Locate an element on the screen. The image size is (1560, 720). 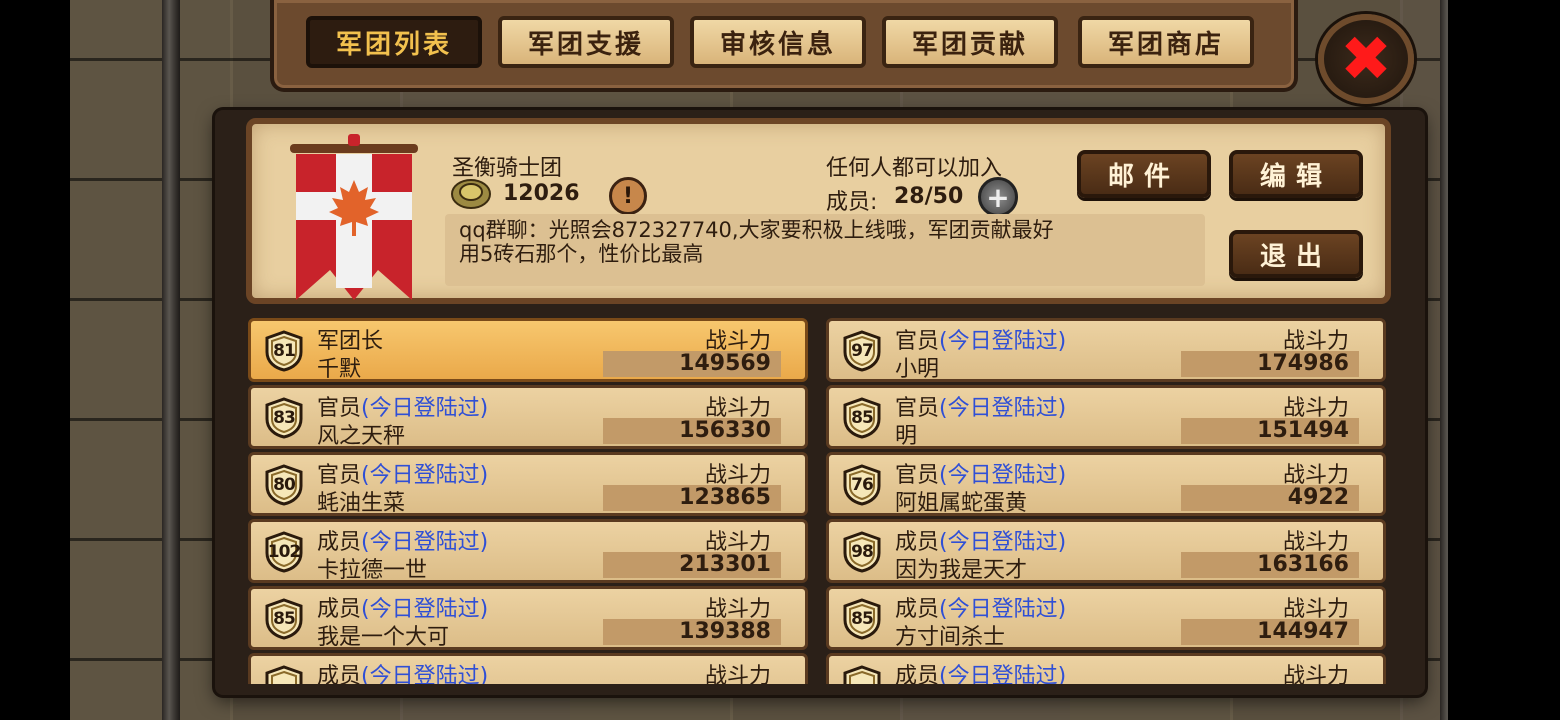
member-power: 4922 is located at coordinates (1270, 498).